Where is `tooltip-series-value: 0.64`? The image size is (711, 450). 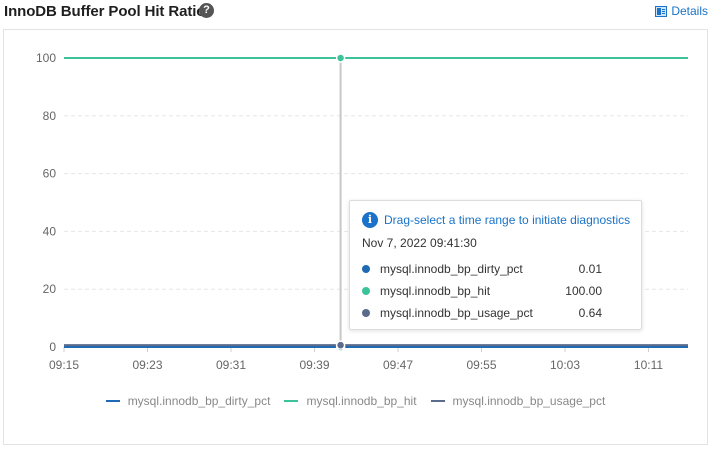 tooltip-series-value: 0.64 is located at coordinates (590, 313).